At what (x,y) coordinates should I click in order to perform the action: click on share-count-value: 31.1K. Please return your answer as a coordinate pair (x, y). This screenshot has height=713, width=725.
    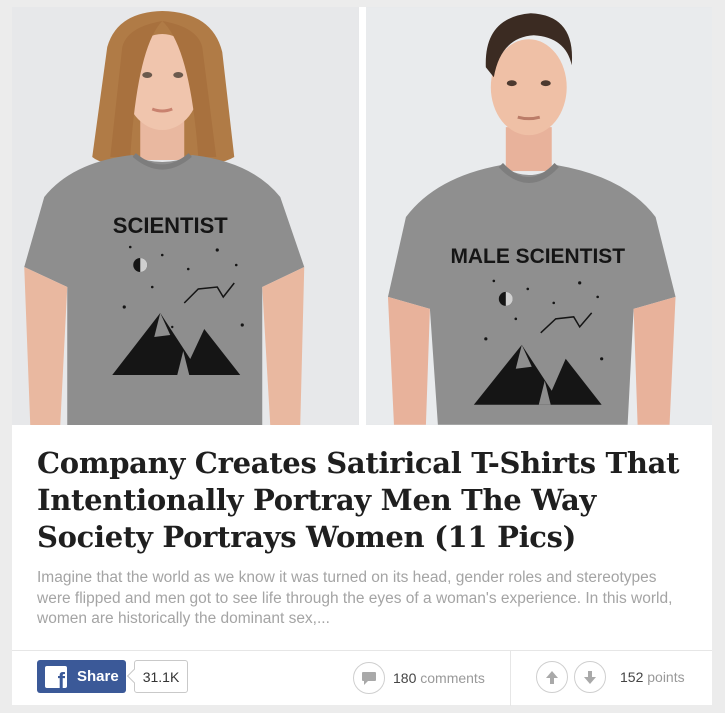
    Looking at the image, I should click on (161, 676).